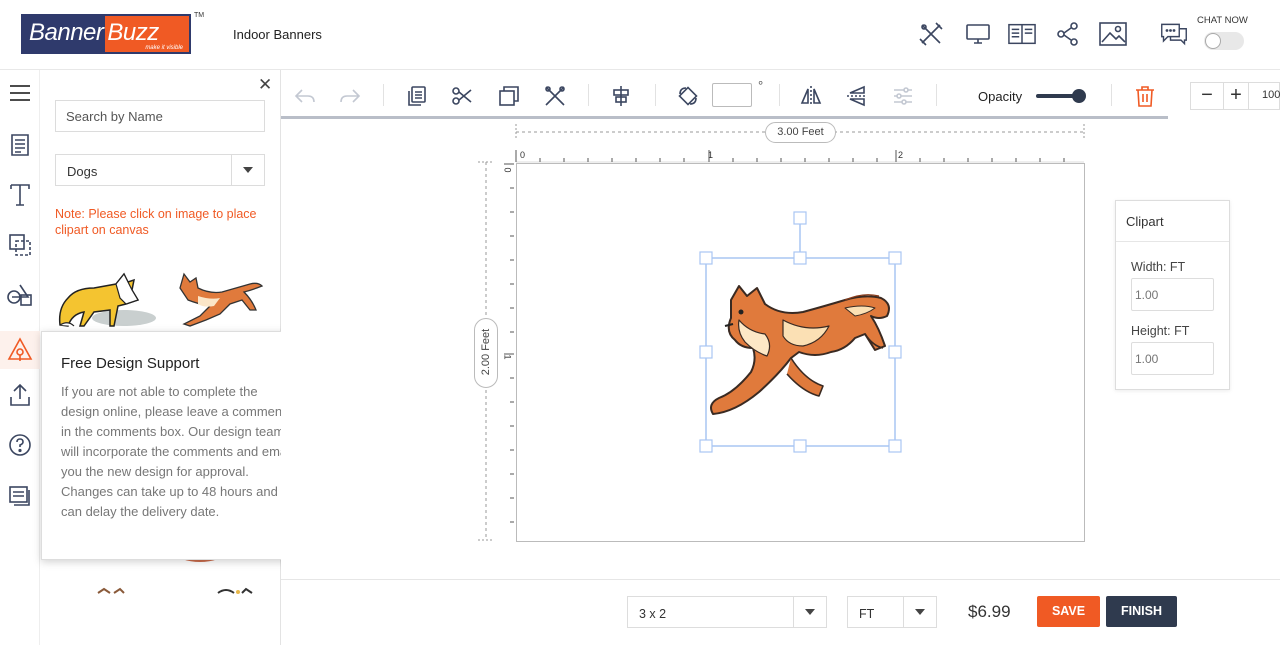 The height and width of the screenshot is (645, 1280). Describe the element at coordinates (217, 301) in the screenshot. I see `clipart-thumb-dingo` at that location.